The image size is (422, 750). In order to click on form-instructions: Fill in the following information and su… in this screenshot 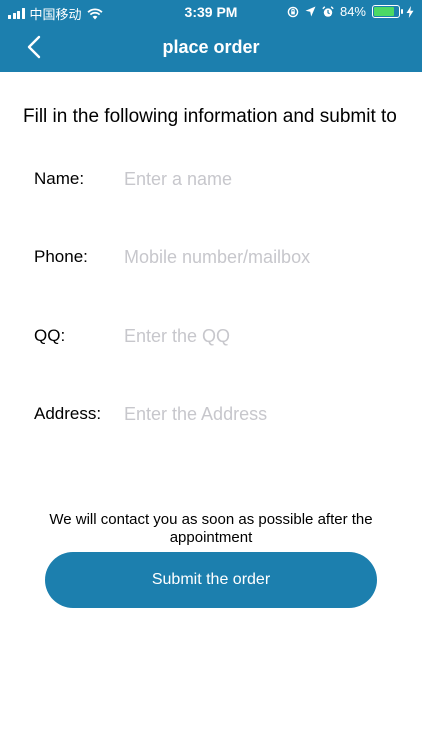, I will do `click(210, 116)`.